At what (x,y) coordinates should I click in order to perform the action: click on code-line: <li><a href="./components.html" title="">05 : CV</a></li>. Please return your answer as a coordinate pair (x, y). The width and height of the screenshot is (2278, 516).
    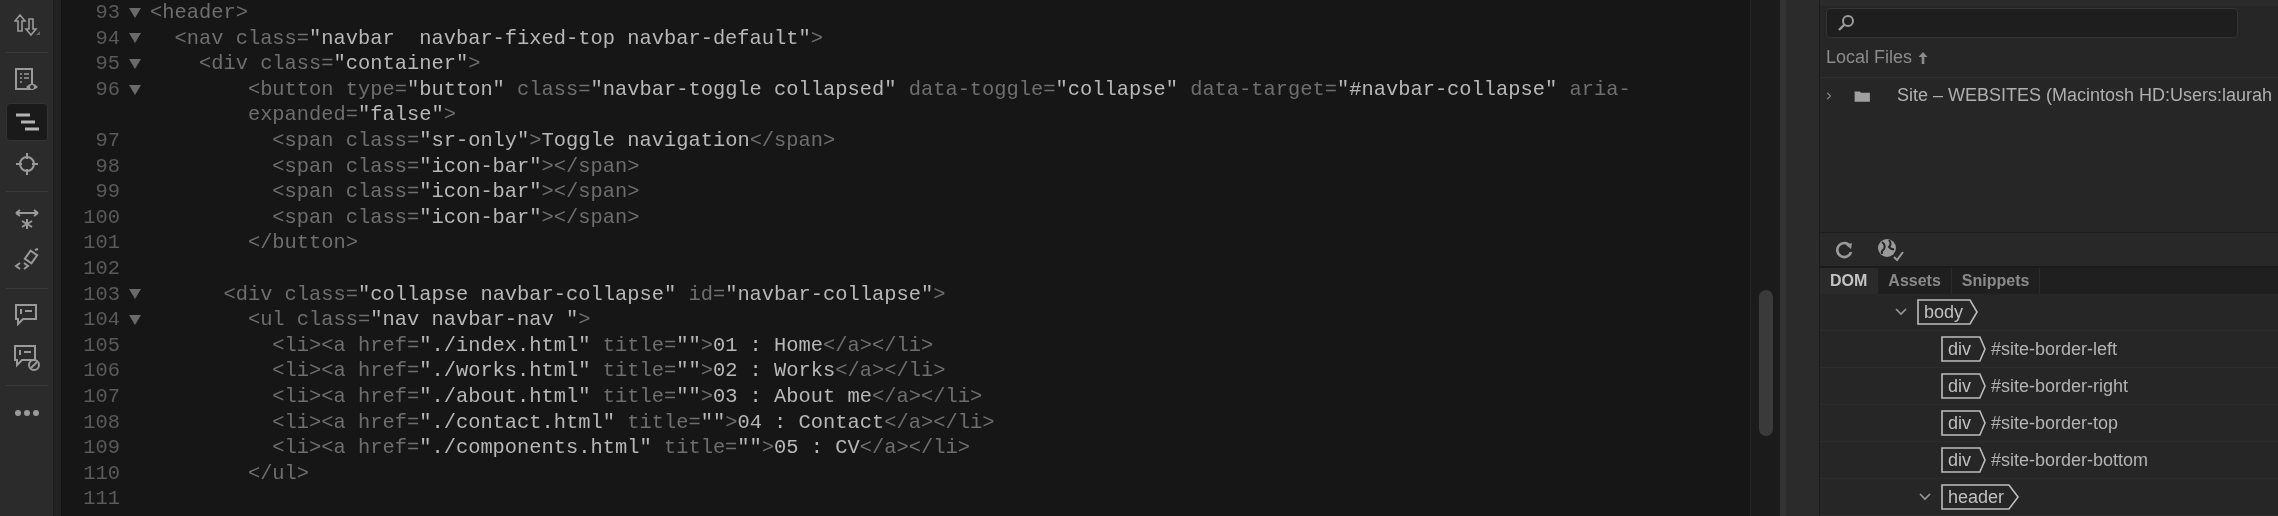
    Looking at the image, I should click on (620, 448).